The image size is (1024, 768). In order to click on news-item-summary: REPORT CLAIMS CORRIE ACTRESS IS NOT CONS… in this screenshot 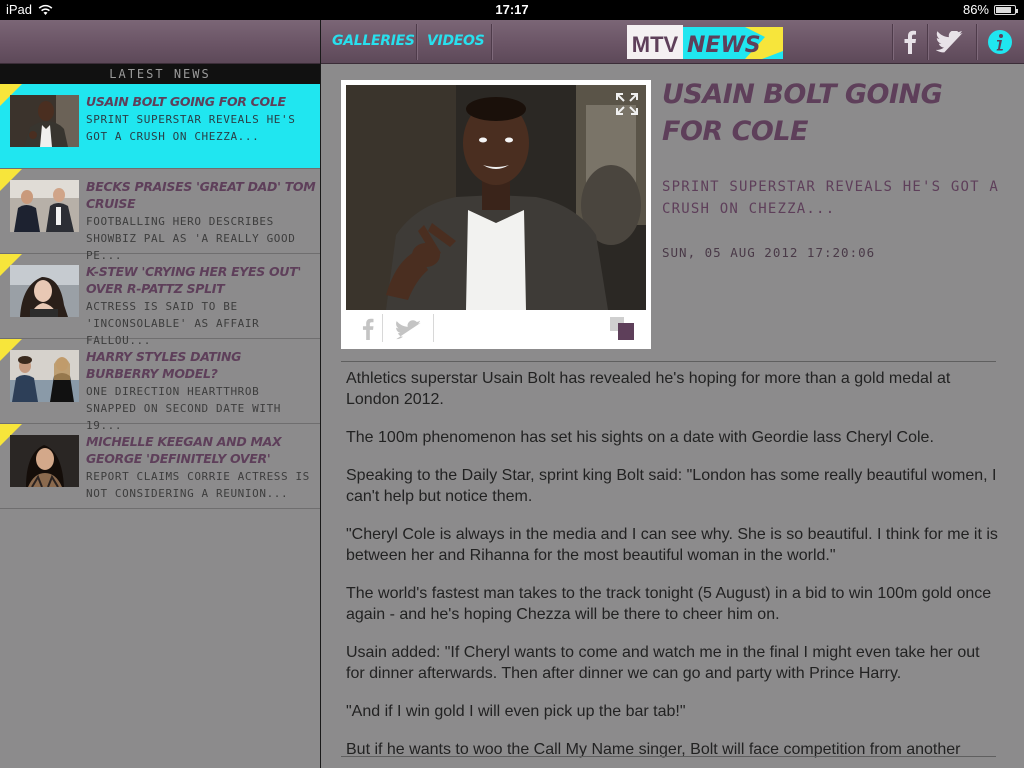, I will do `click(198, 485)`.